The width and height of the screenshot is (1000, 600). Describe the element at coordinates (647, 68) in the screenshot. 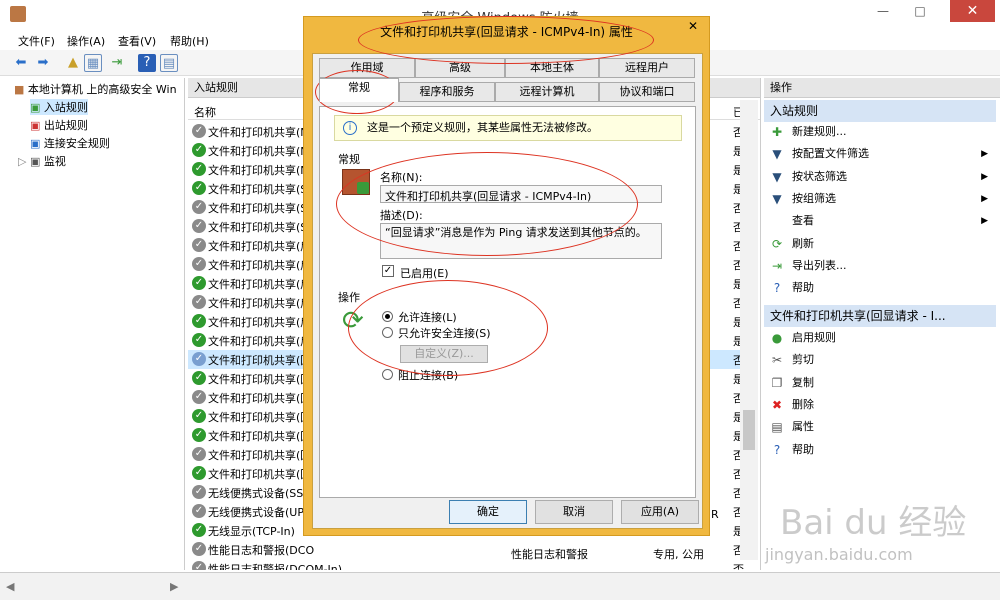

I see `tab-remote-users: 远程用户` at that location.